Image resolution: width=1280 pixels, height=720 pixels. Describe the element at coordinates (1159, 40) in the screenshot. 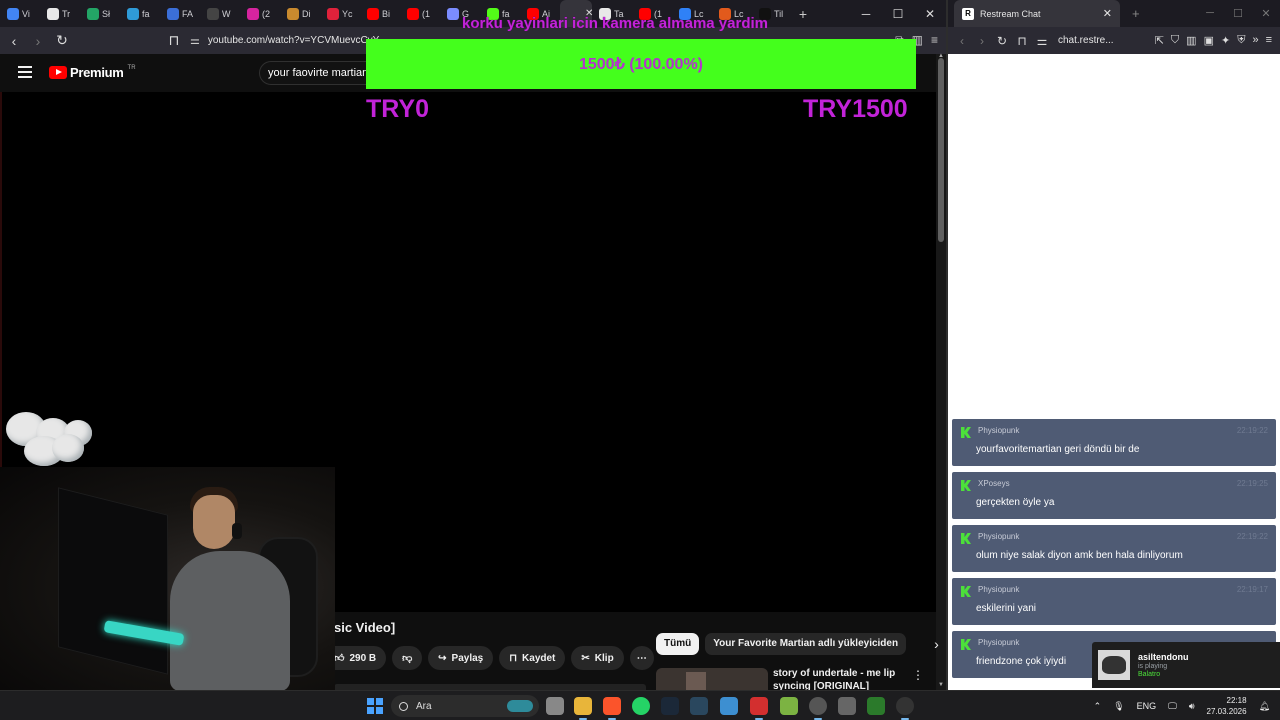

I see `share-icon: ⇱` at that location.